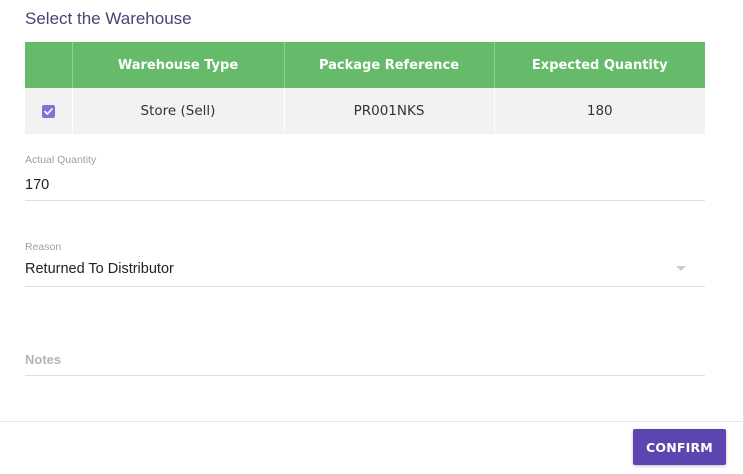 The height and width of the screenshot is (474, 744). What do you see at coordinates (388, 111) in the screenshot?
I see `cell-package-reference: PR001NKS` at bounding box center [388, 111].